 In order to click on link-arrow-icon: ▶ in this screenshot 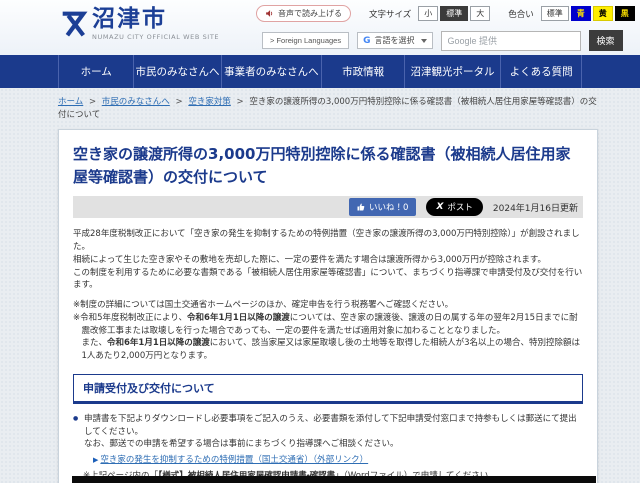, I will do `click(96, 460)`.